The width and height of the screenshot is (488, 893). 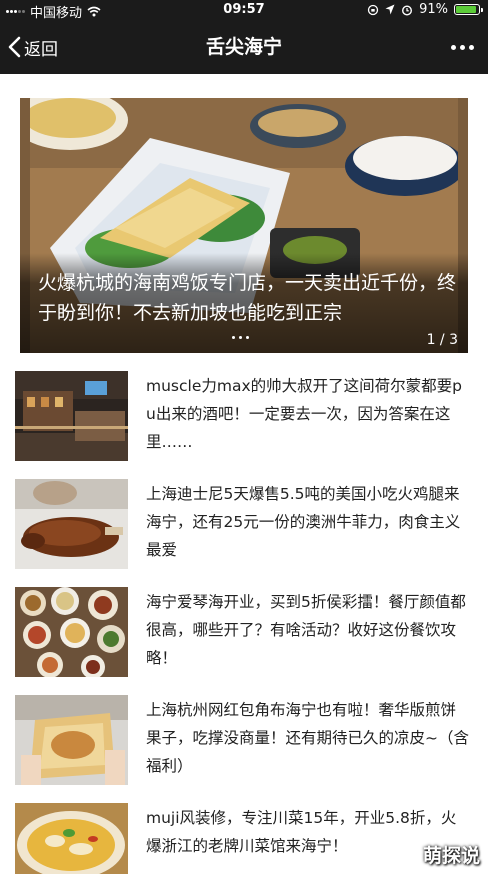 I want to click on carousel-caption: 火爆杭城的海南鸡饭专门店，一天卖出近千份，终于盼到你！不去新加坡也能吃到正宗, so click(x=247, y=298).